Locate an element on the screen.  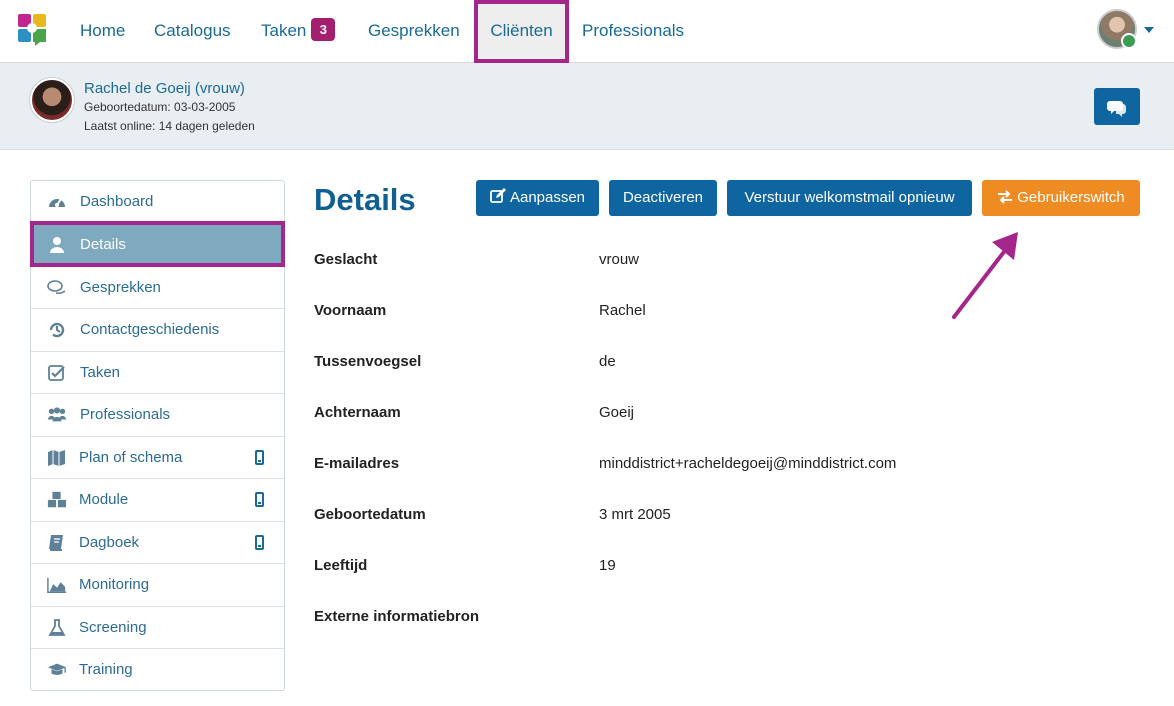
sidebar-label: Taken is located at coordinates (100, 372).